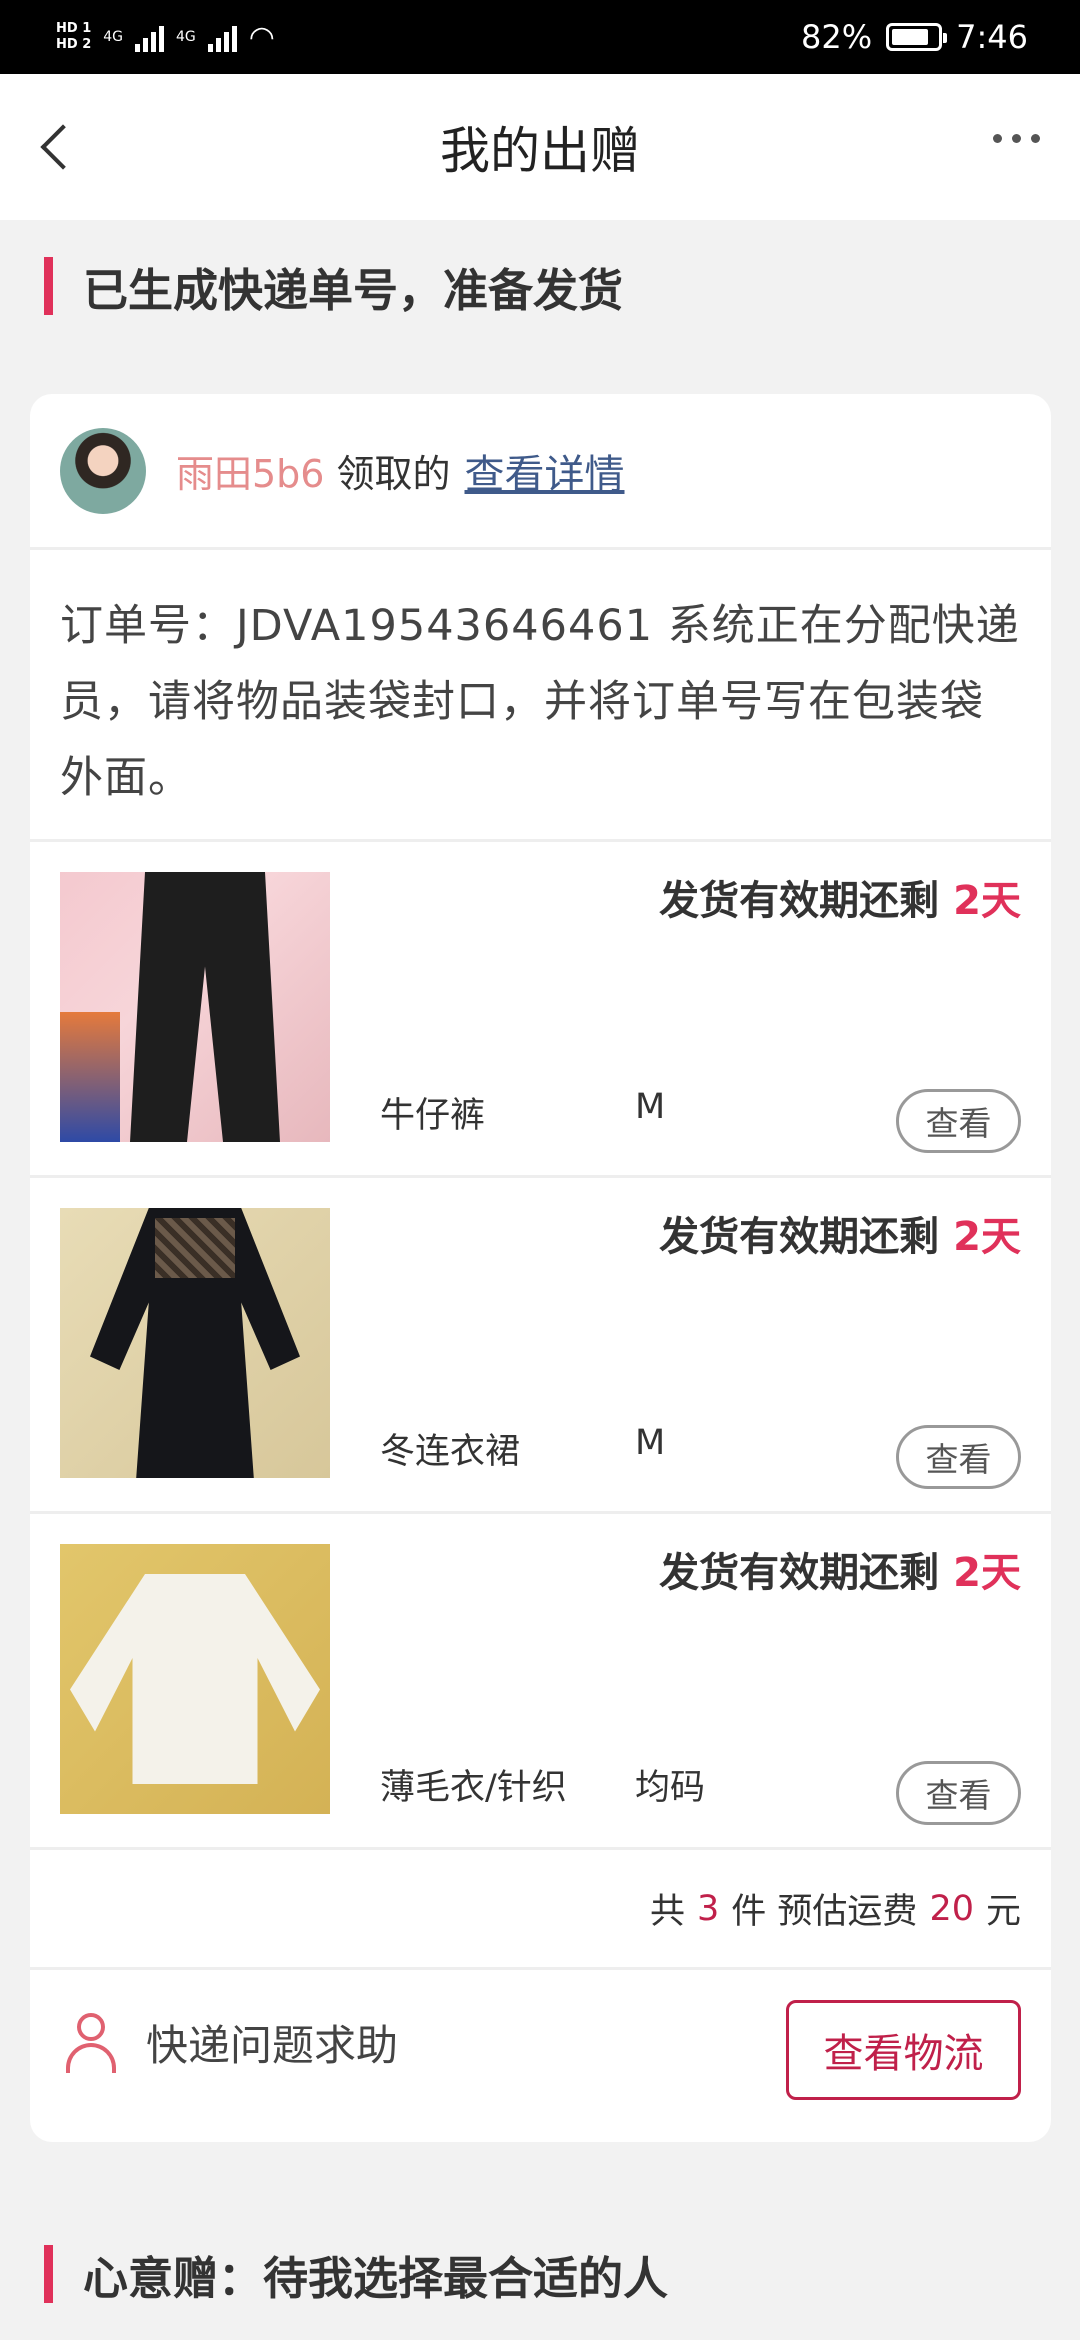 The width and height of the screenshot is (1080, 2340). I want to click on summary-suffix: 元, so click(1003, 1912).